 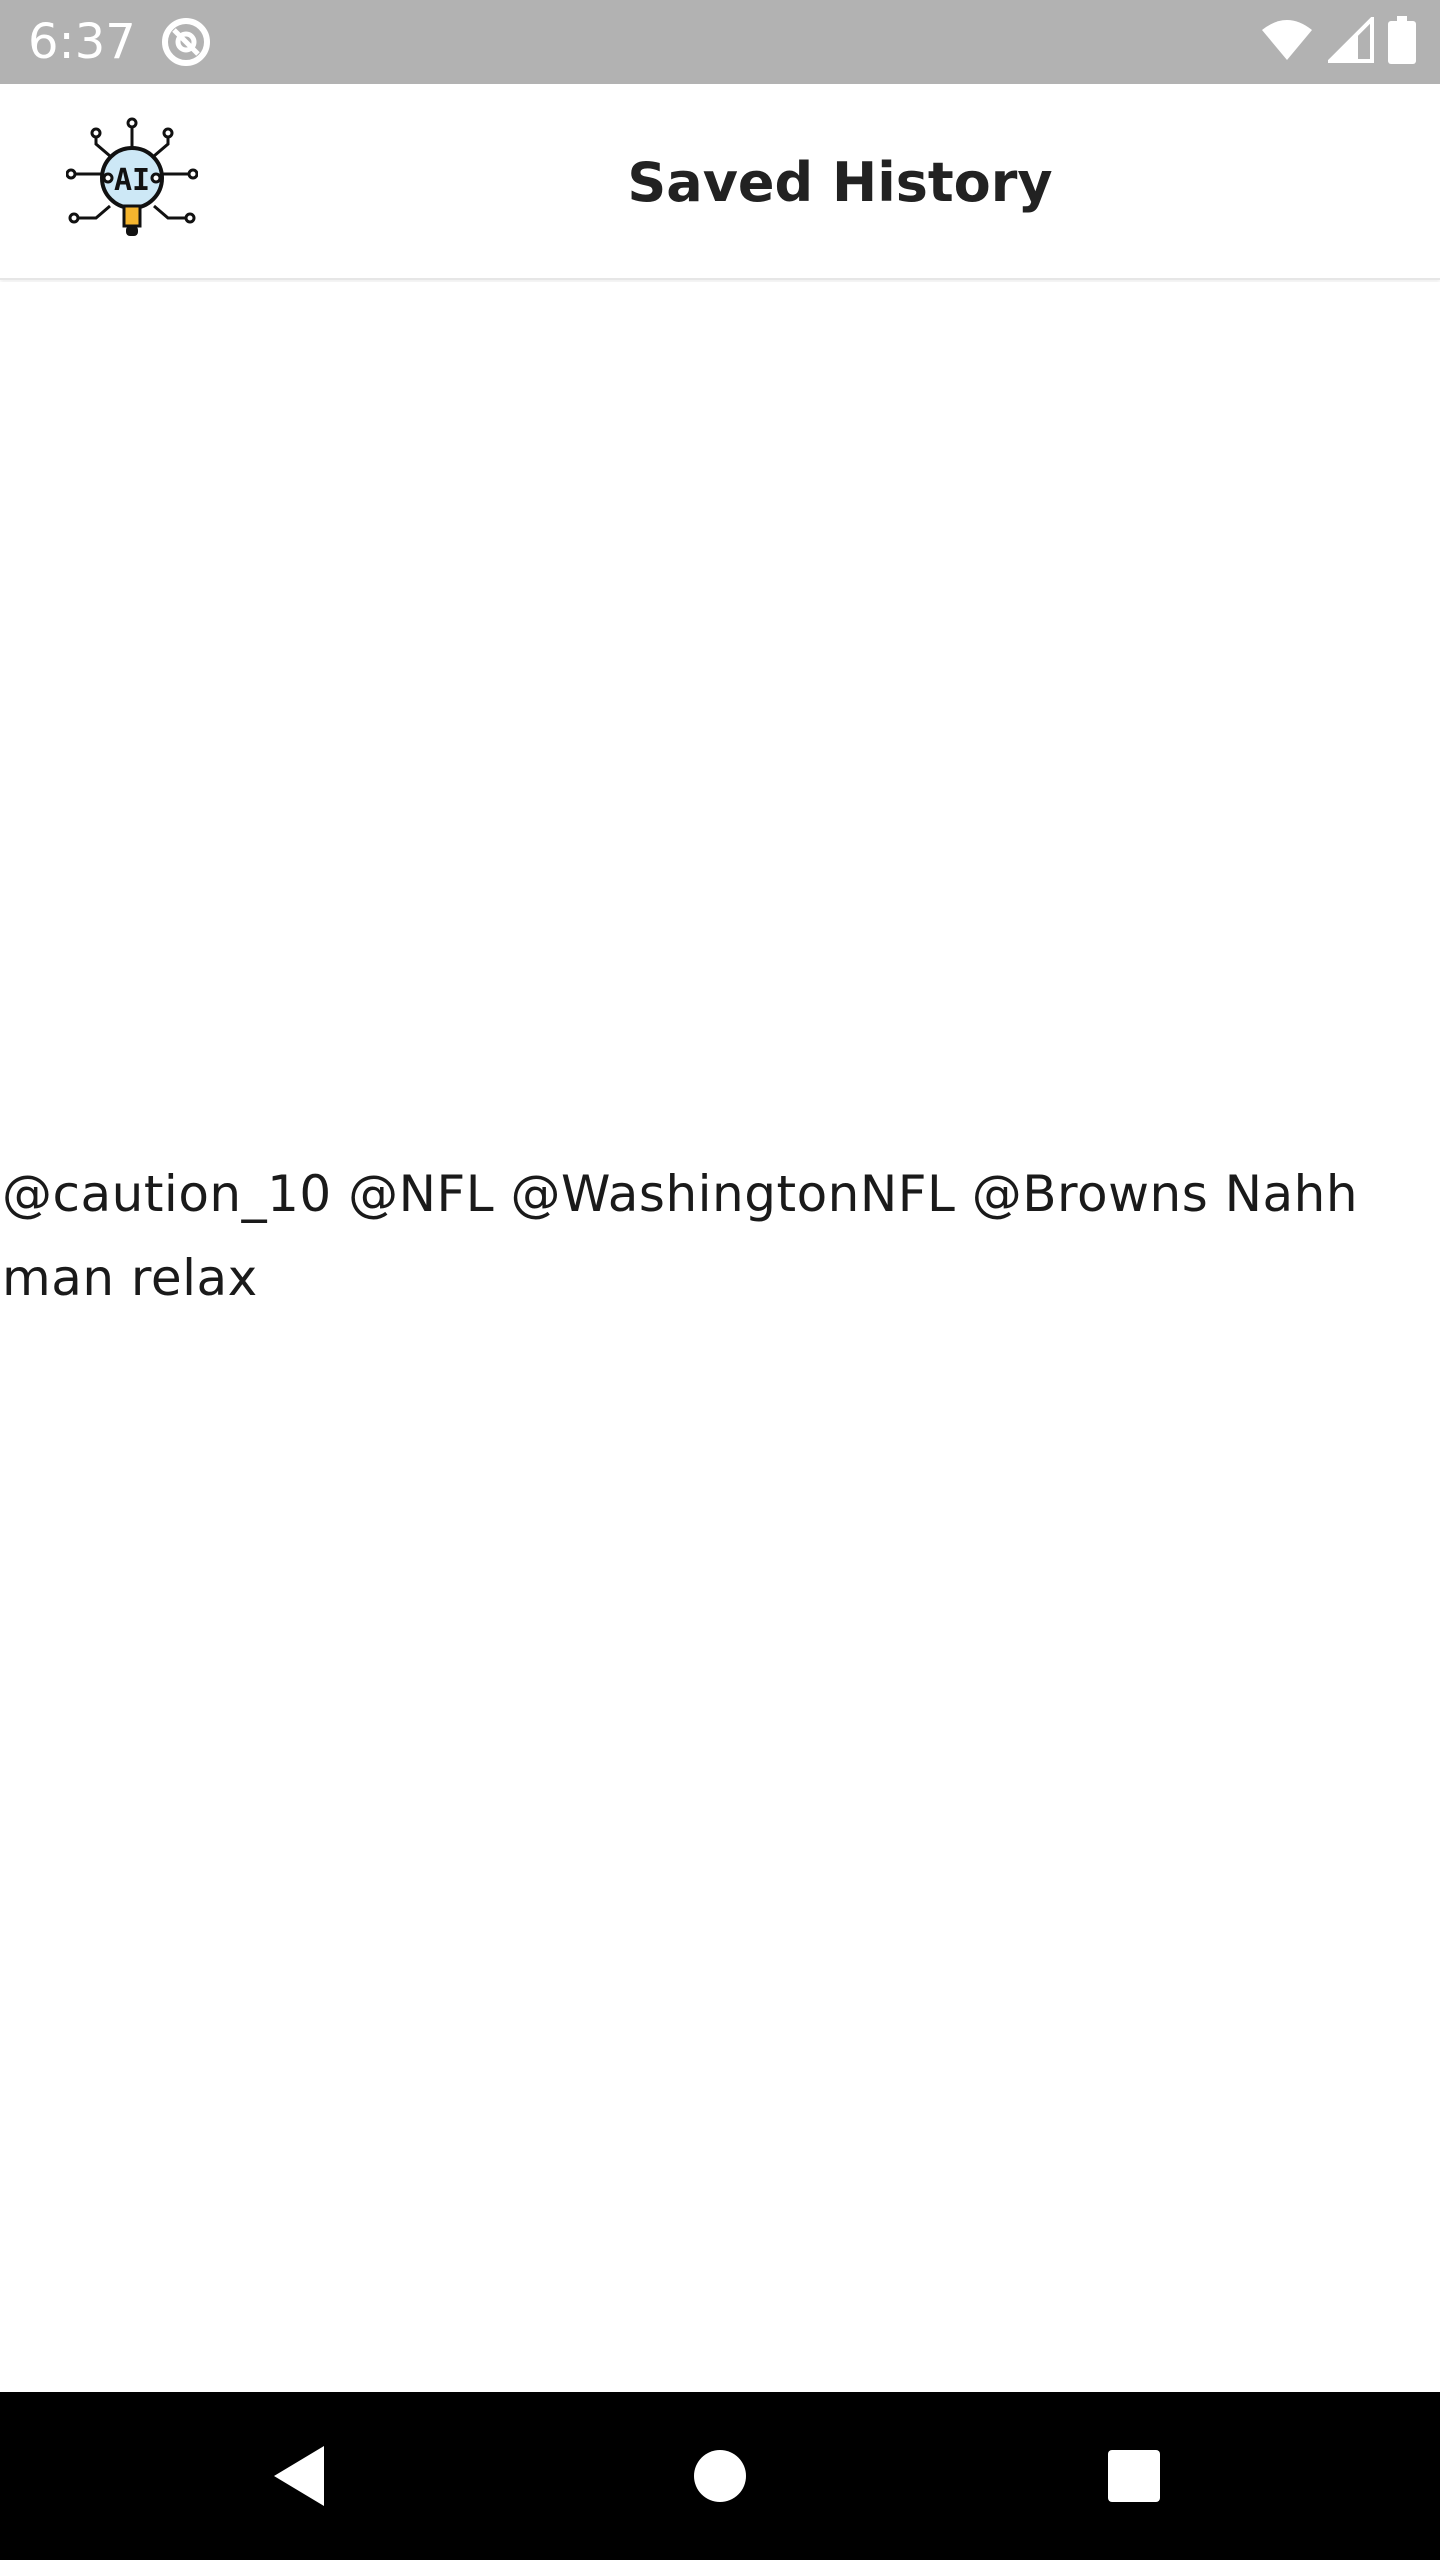 I want to click on page-title: Saved History, so click(x=840, y=182).